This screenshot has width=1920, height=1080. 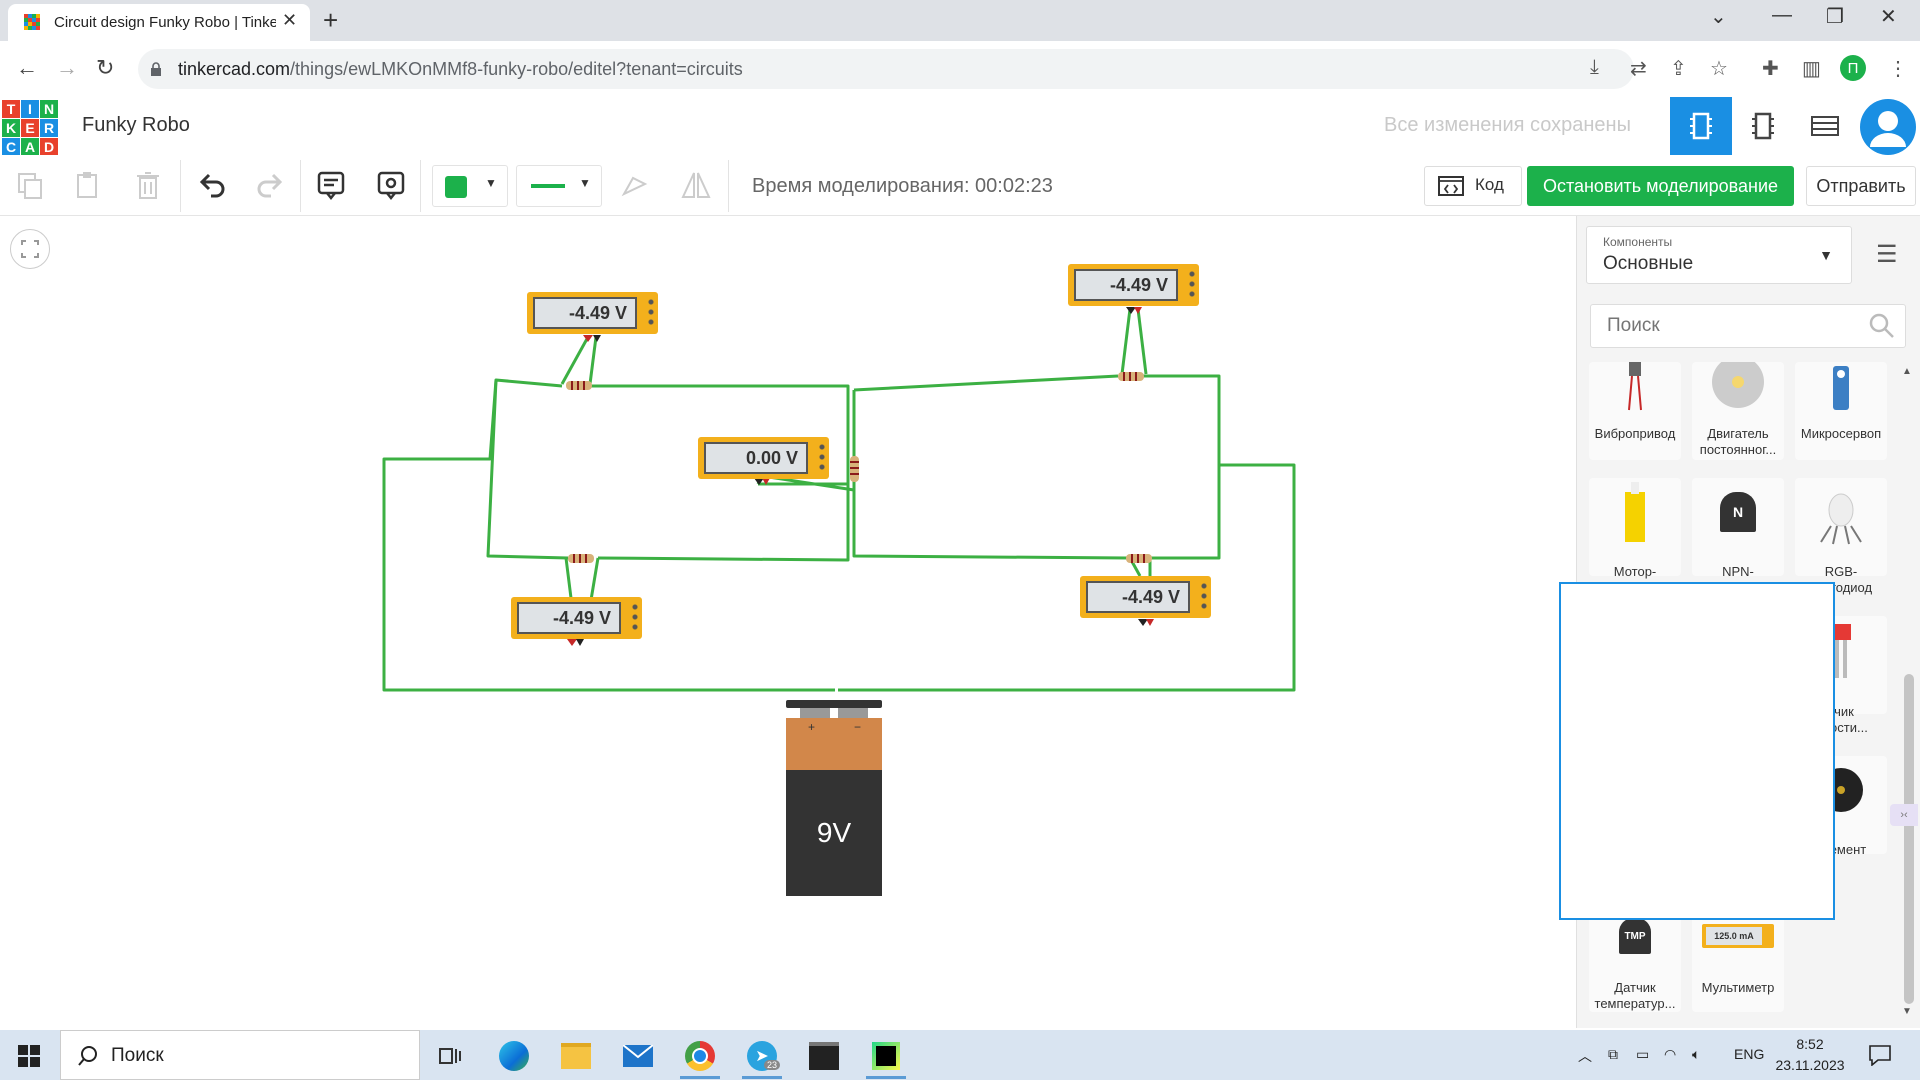 I want to click on back-icon: ←, so click(x=27, y=68).